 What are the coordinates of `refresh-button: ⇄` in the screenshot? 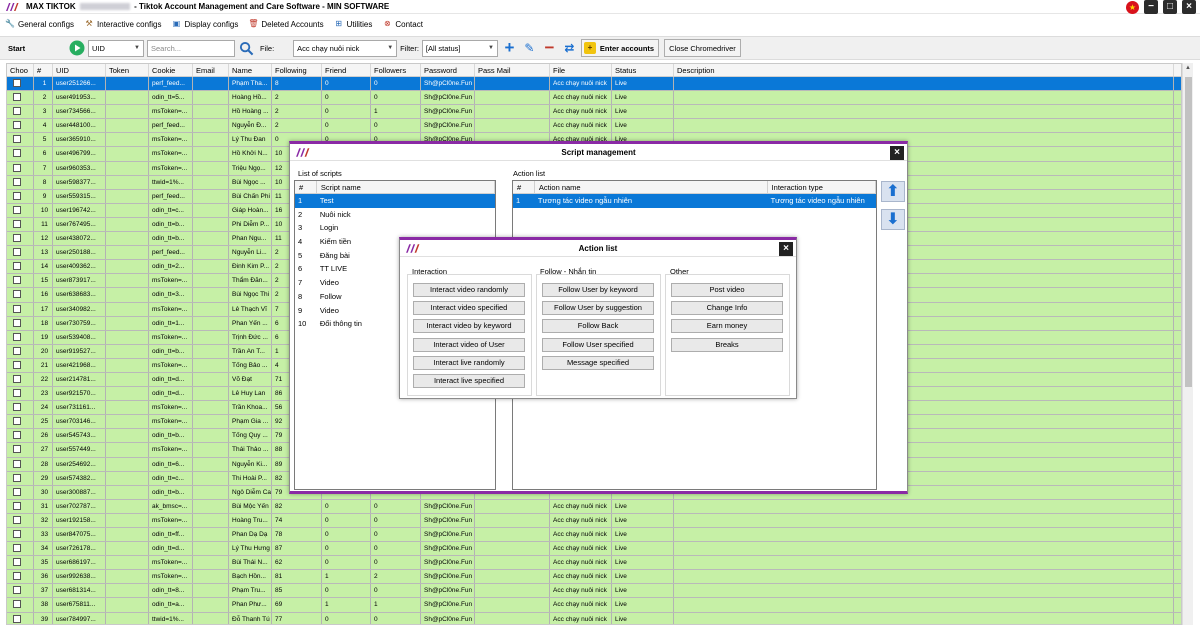 It's located at (569, 48).